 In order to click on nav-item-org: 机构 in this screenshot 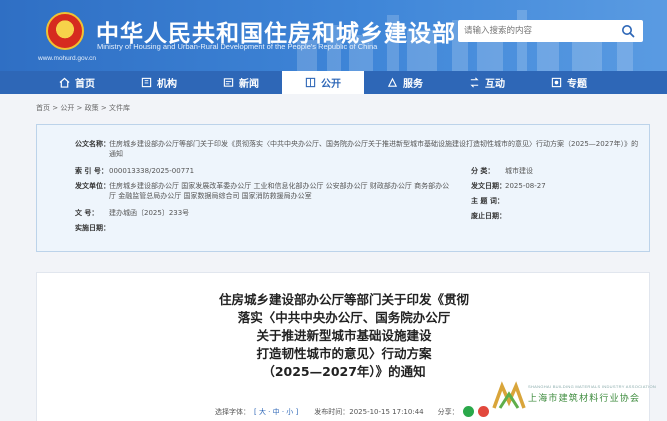, I will do `click(159, 82)`.